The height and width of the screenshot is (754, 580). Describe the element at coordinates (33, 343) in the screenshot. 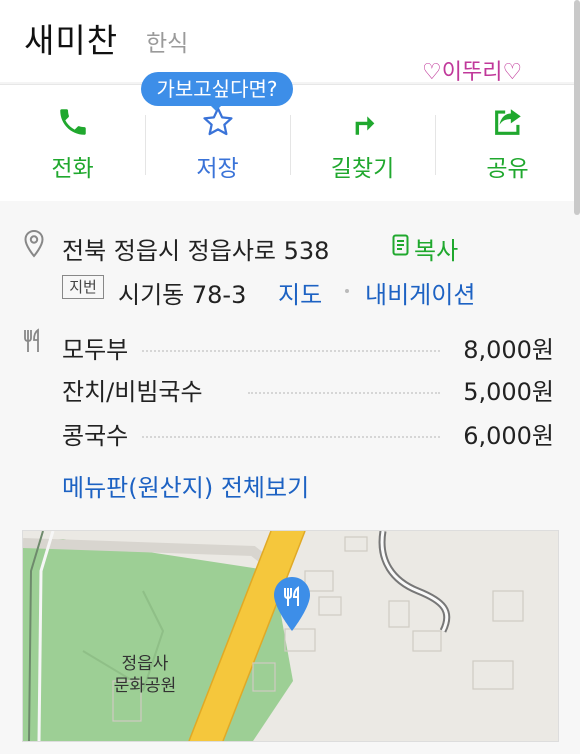

I see `restaurant-icon` at that location.